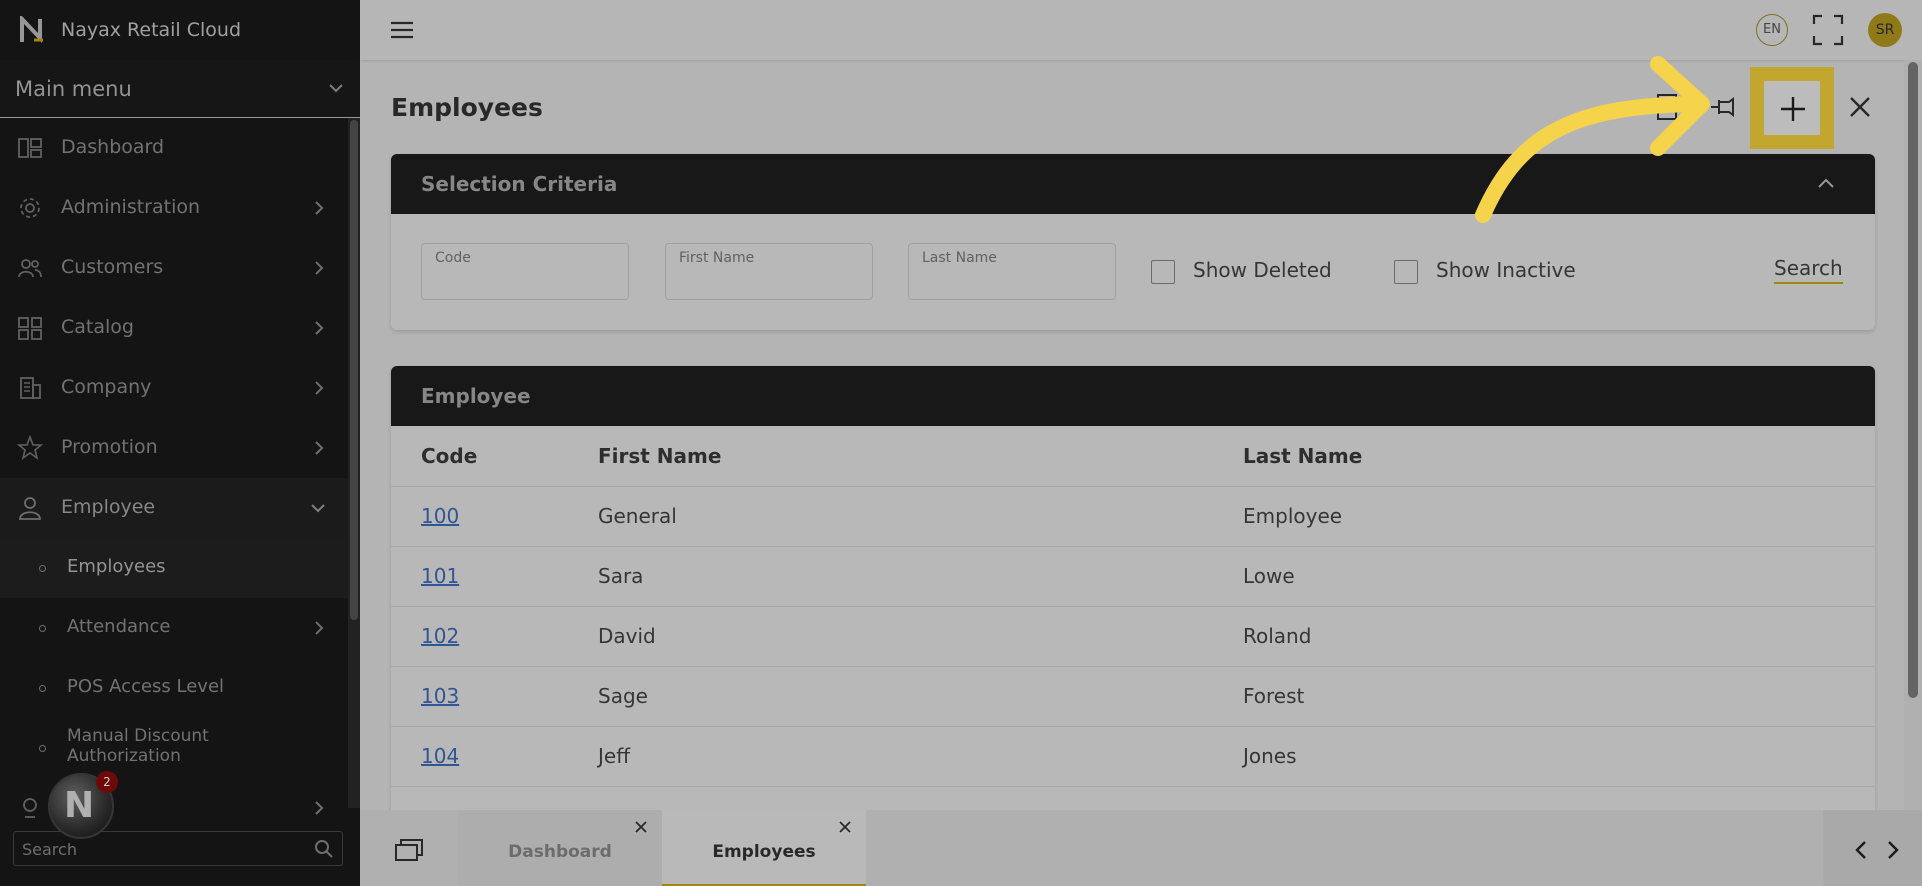  I want to click on first-name-field: First Name, so click(769, 271).